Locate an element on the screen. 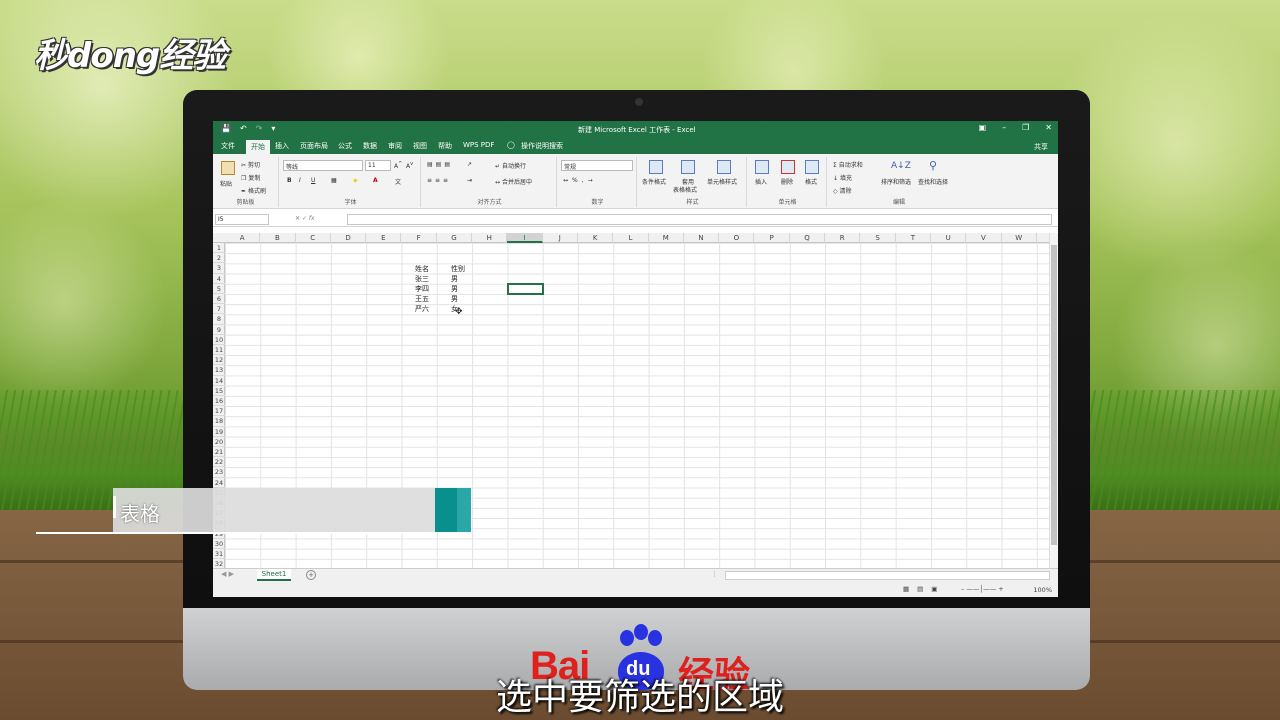  merge-center-button: ↔ 合并后居中 is located at coordinates (513, 181).